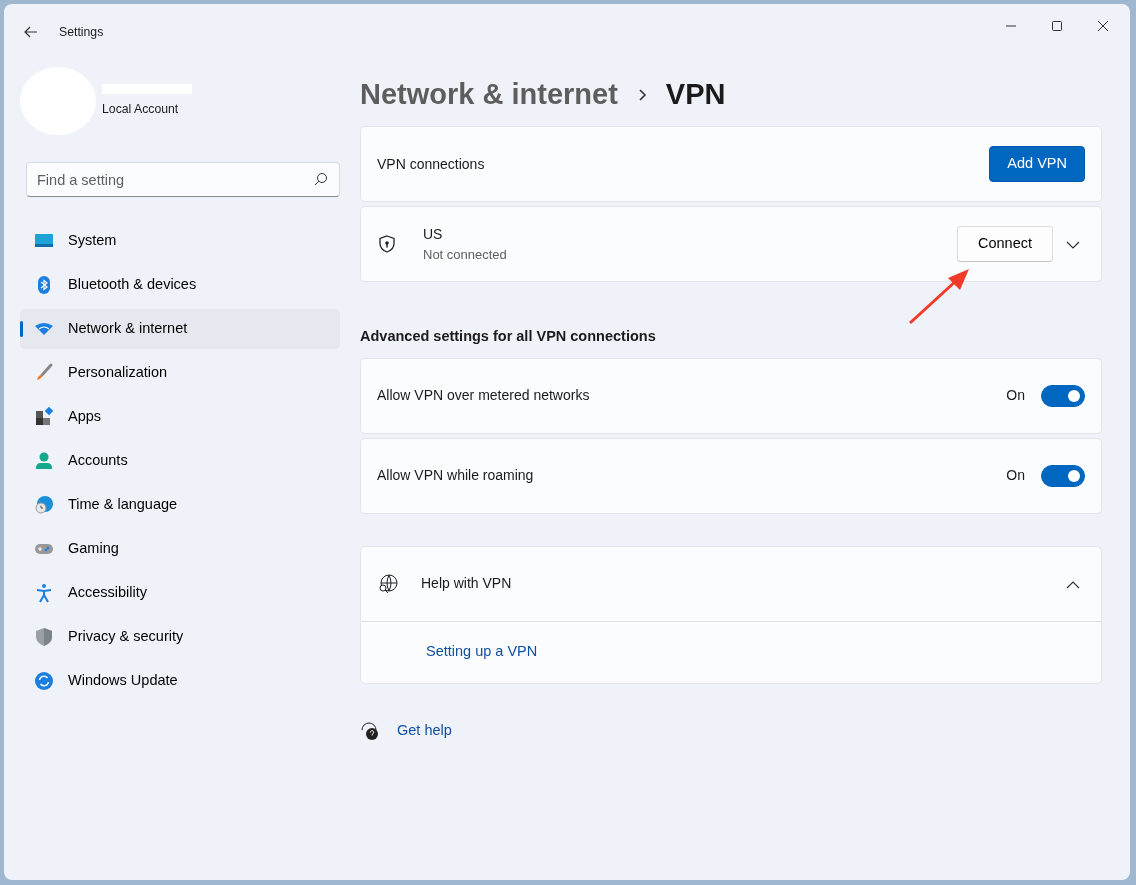  I want to click on sidebar-item: Time & language, so click(180, 505).